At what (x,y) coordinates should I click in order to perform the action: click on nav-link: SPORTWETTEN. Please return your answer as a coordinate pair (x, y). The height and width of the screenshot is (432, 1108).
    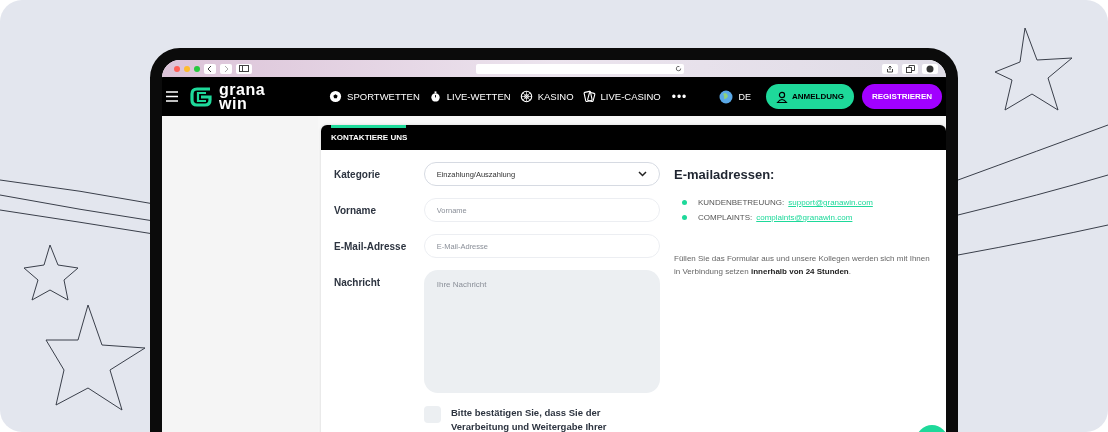
    Looking at the image, I should click on (374, 96).